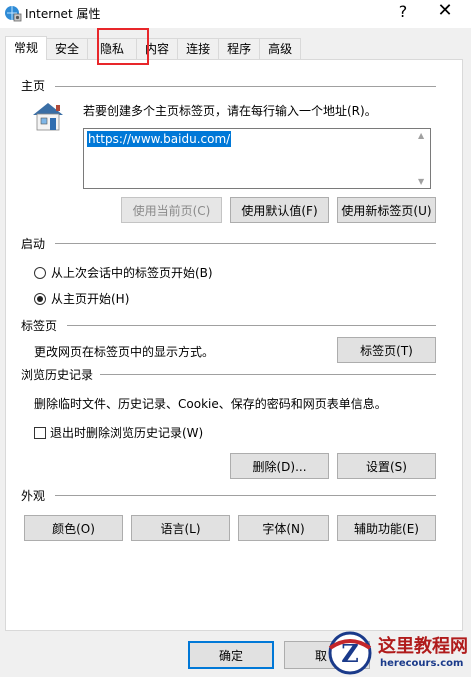 This screenshot has width=471, height=677. I want to click on help-button: ?, so click(403, 11).